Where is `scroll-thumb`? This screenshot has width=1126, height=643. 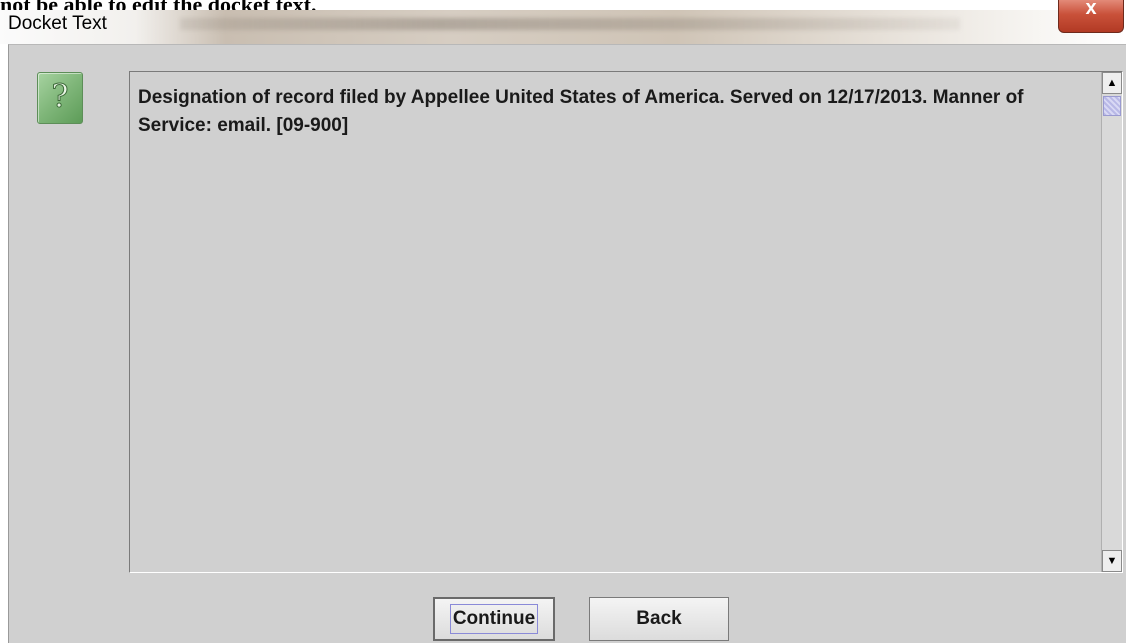
scroll-thumb is located at coordinates (1112, 106).